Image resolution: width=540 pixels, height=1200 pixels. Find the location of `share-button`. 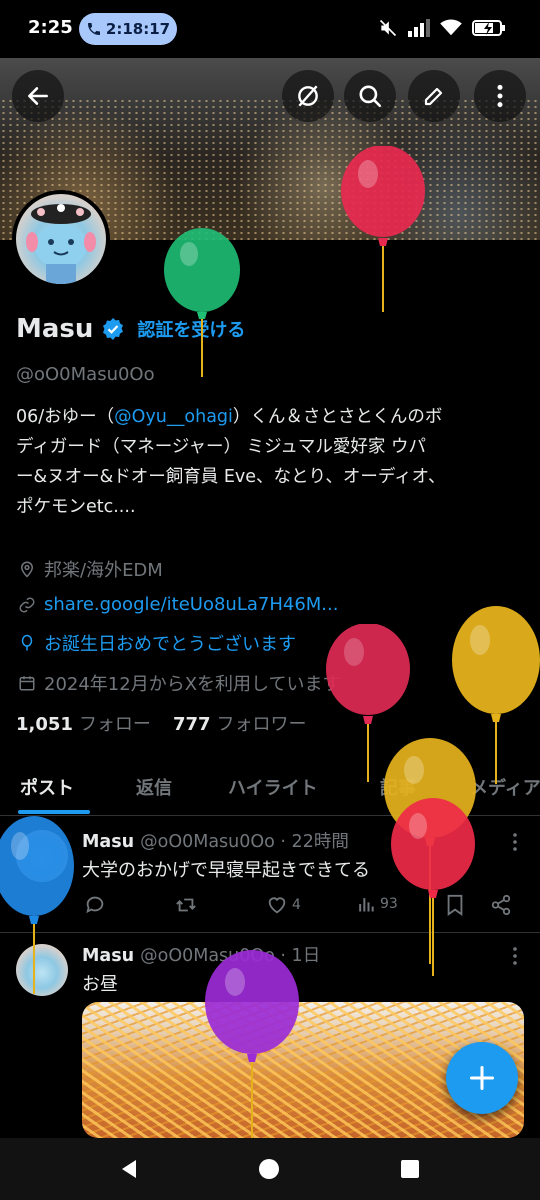

share-button is located at coordinates (501, 905).